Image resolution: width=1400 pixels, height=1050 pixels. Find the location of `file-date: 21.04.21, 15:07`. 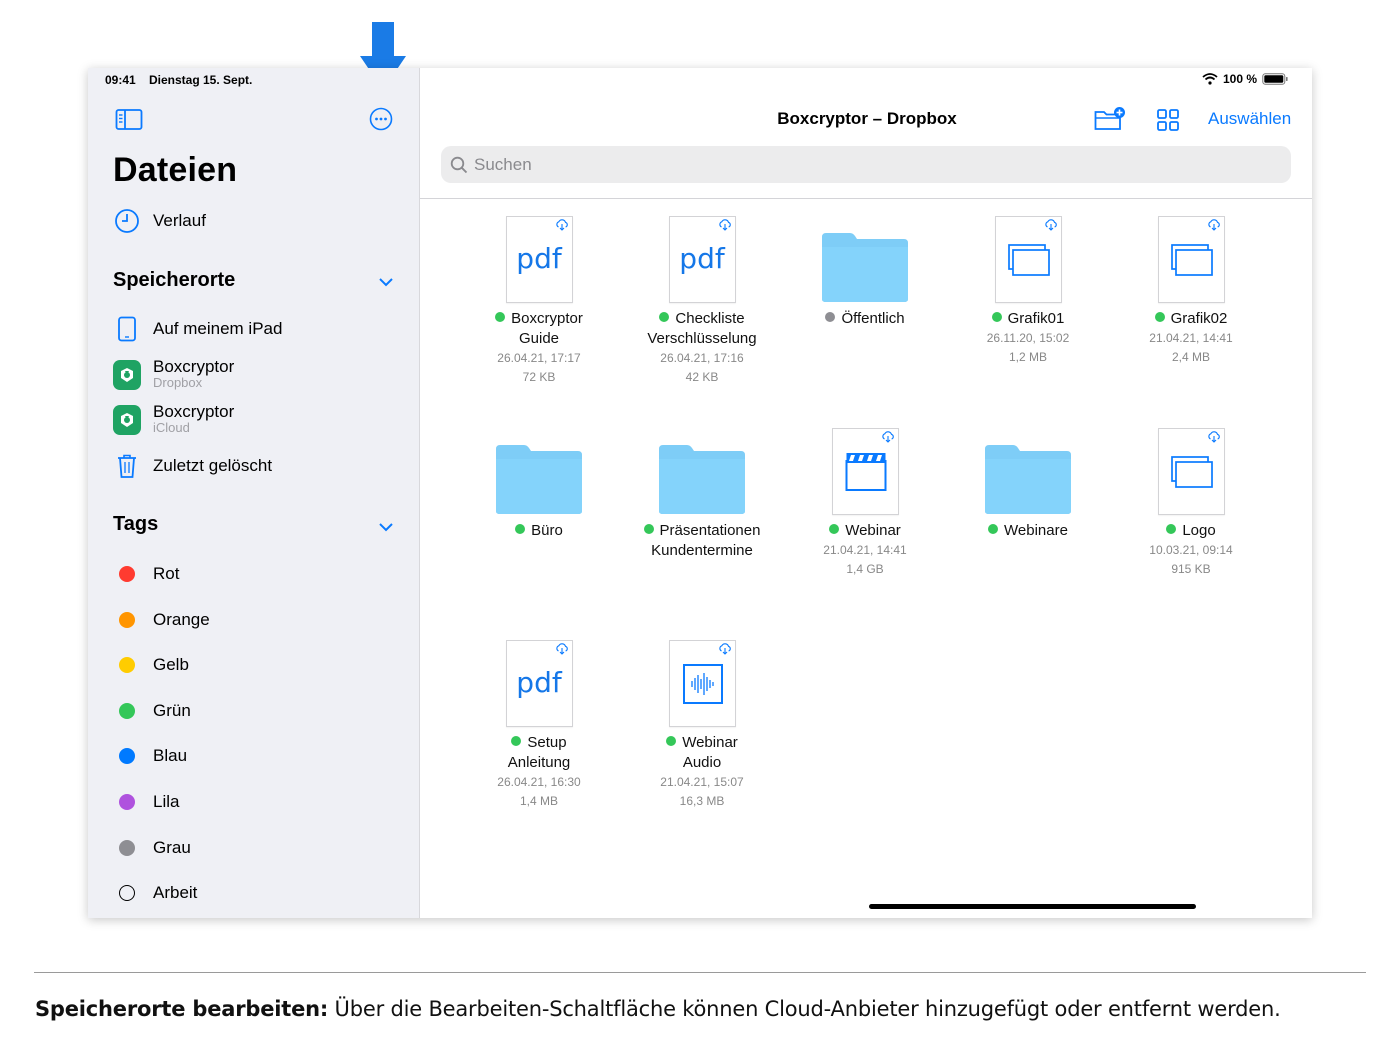

file-date: 21.04.21, 15:07 is located at coordinates (702, 782).